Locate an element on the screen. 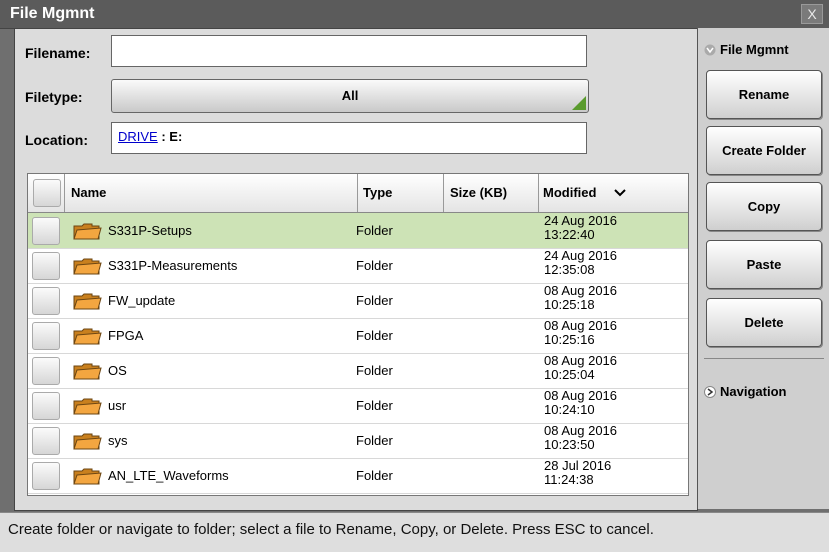 The height and width of the screenshot is (552, 829). header-name: Name is located at coordinates (211, 193).